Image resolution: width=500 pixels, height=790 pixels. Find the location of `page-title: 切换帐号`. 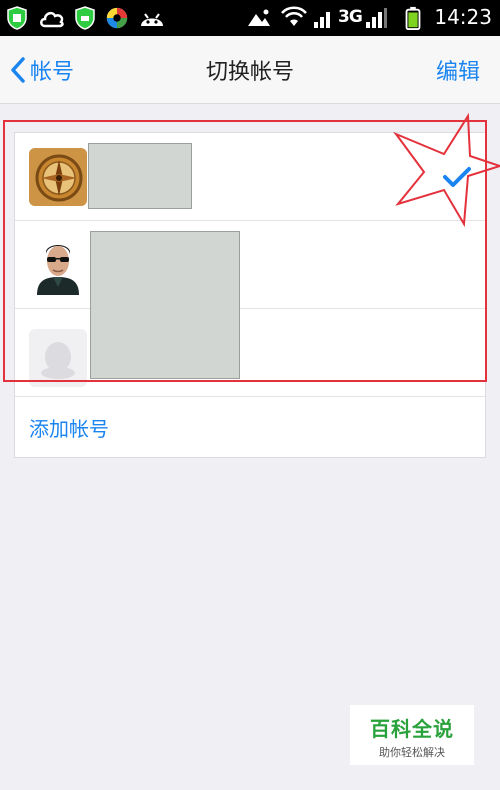

page-title: 切换帐号 is located at coordinates (249, 72).